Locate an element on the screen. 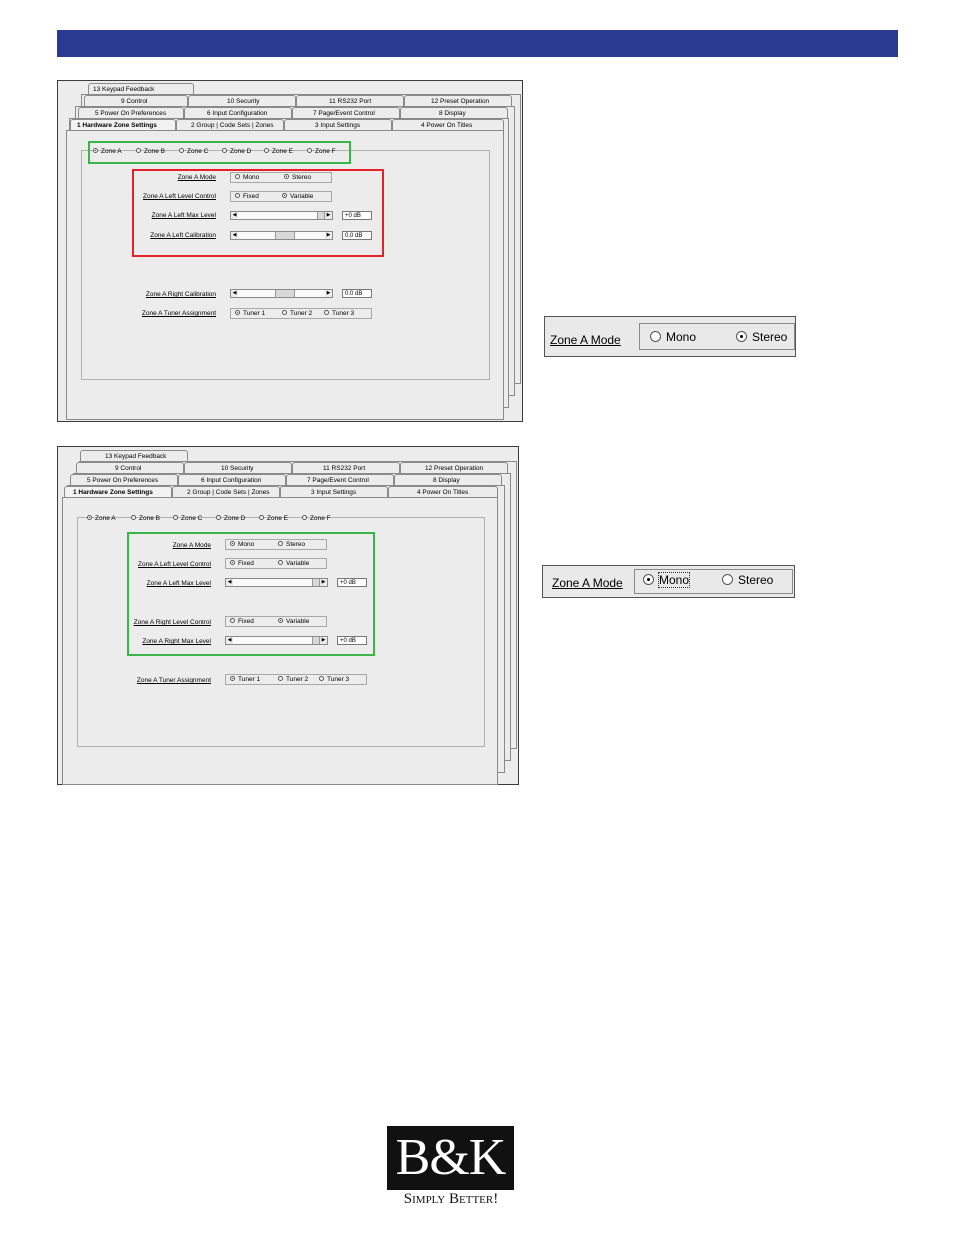 This screenshot has width=954, height=1235. zone-f-radio: Zone F is located at coordinates (316, 518).